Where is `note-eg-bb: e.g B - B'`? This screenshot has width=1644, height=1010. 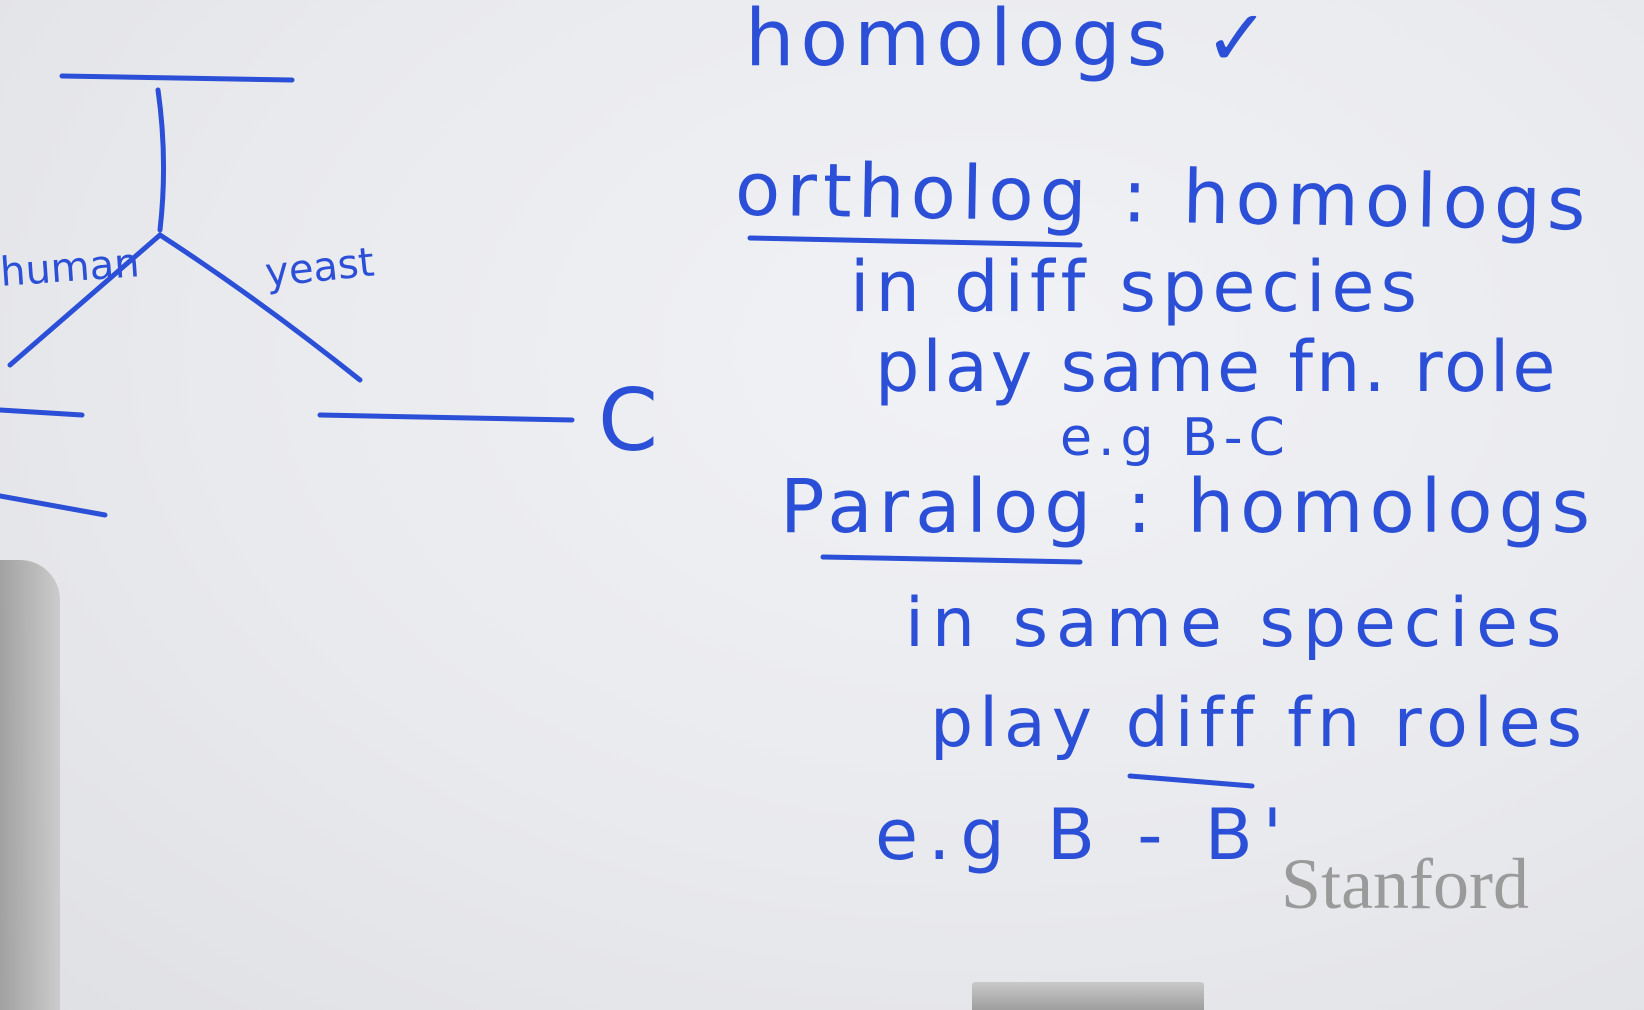 note-eg-bb: e.g B - B' is located at coordinates (1084, 835).